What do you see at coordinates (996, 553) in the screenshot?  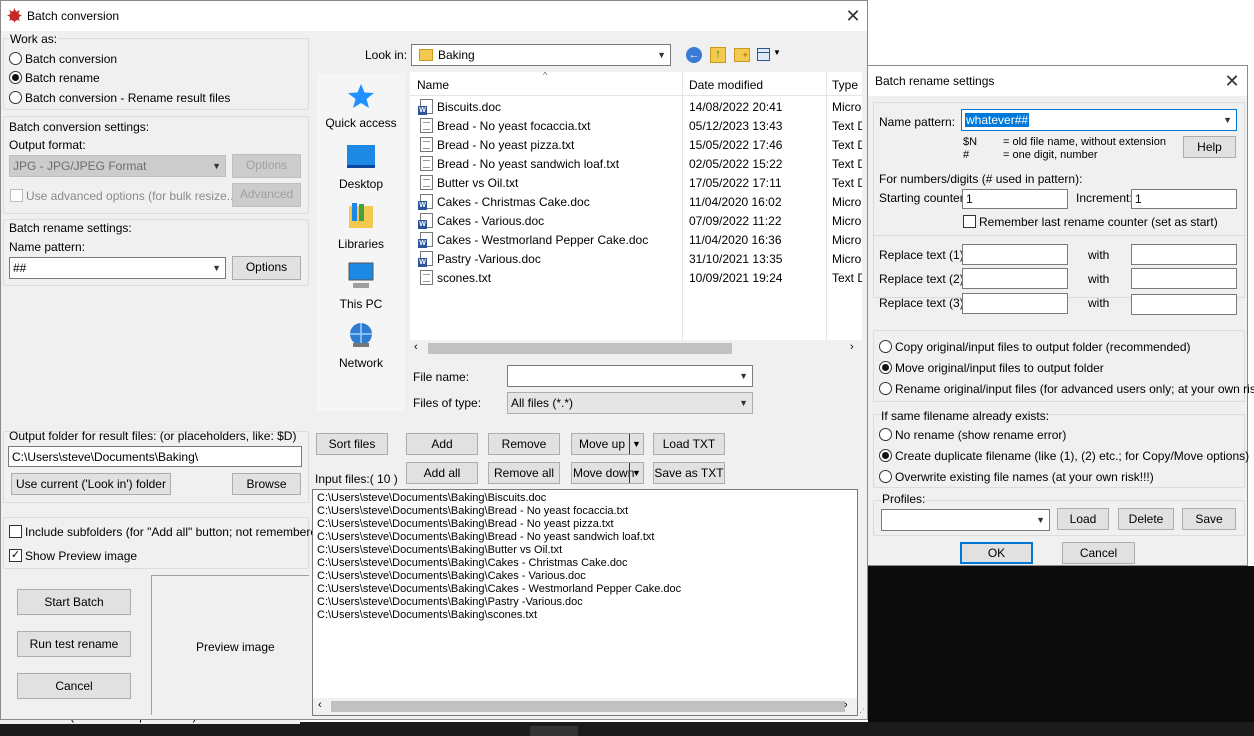 I see `ok-button: OK` at bounding box center [996, 553].